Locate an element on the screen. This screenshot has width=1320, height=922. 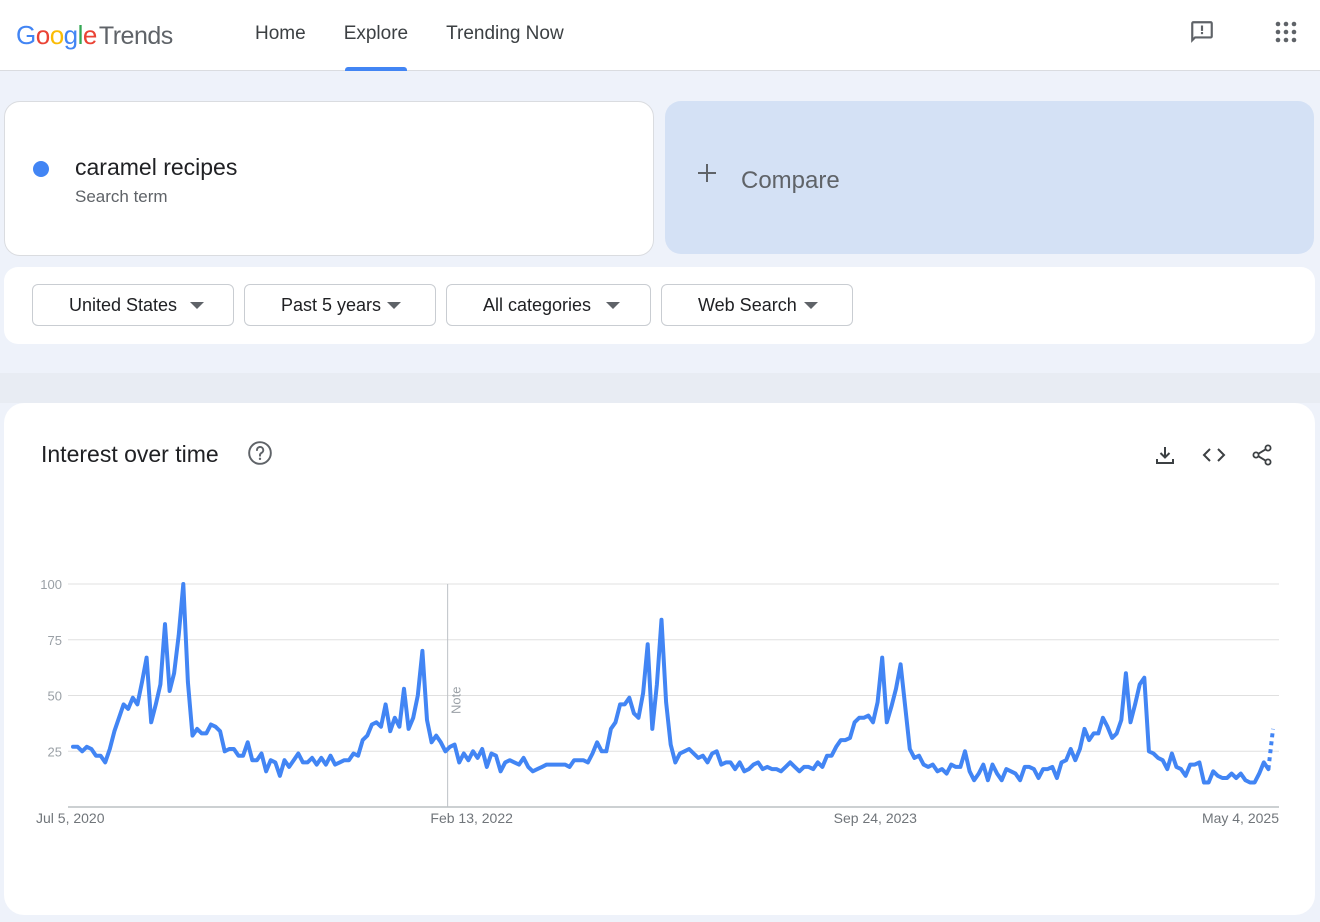
search-term-type: Search term is located at coordinates (121, 196).